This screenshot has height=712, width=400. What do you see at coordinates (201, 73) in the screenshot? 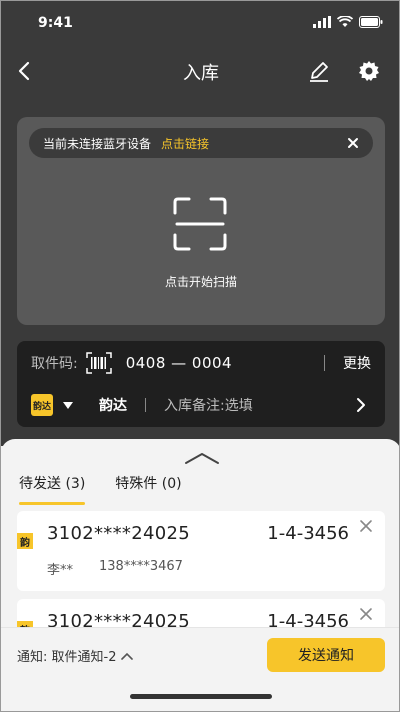
I see `page-title: 入库` at bounding box center [201, 73].